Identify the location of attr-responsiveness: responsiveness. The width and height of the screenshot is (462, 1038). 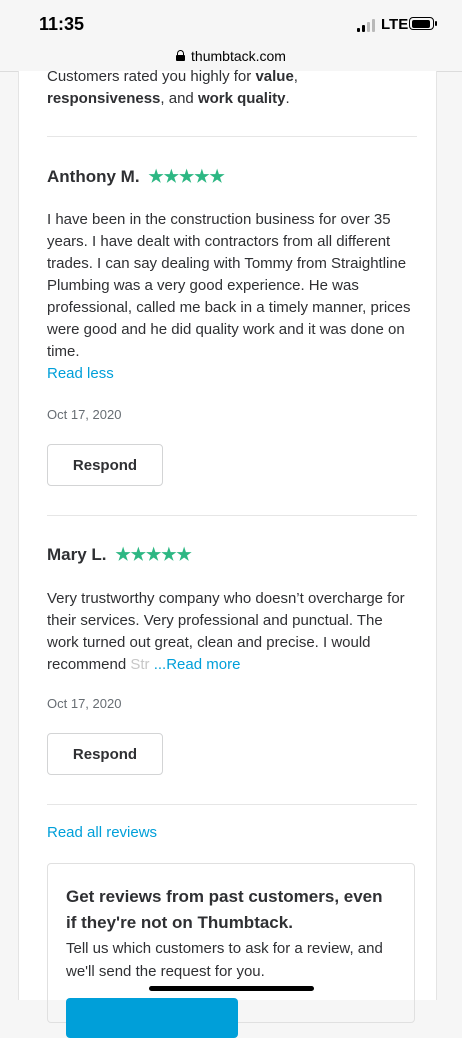
(104, 98).